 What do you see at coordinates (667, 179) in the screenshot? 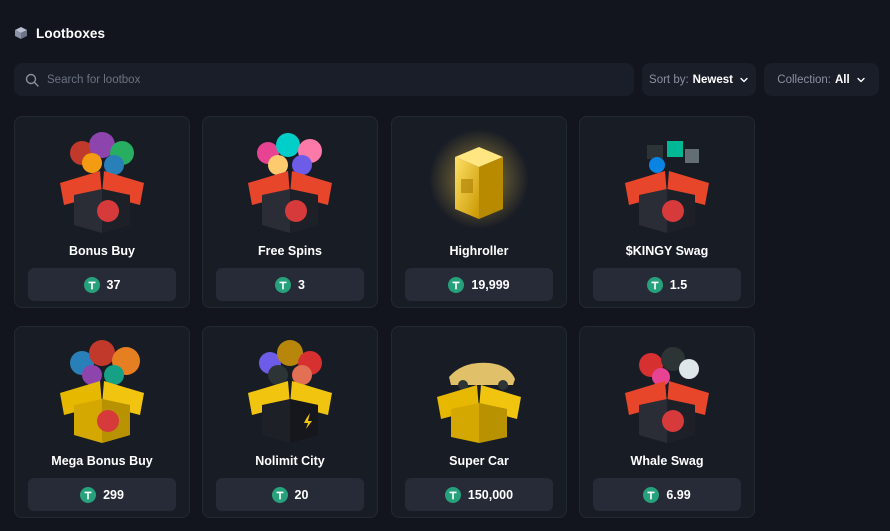
I see `kingy-swag-box-icon` at bounding box center [667, 179].